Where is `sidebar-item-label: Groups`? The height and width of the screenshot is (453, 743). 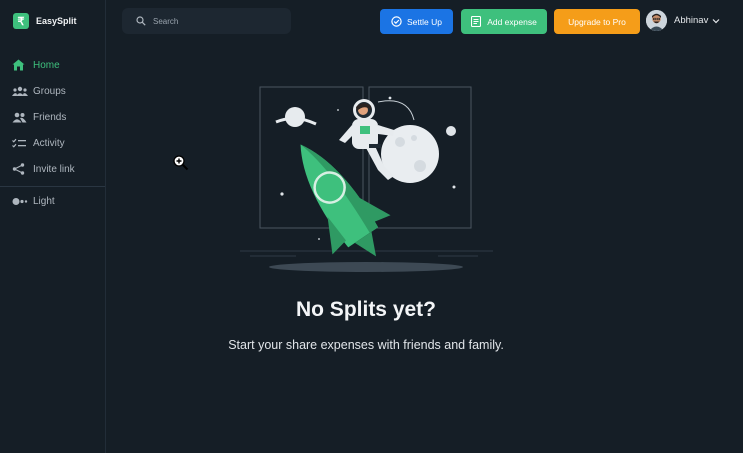
sidebar-item-label: Groups is located at coordinates (49, 91).